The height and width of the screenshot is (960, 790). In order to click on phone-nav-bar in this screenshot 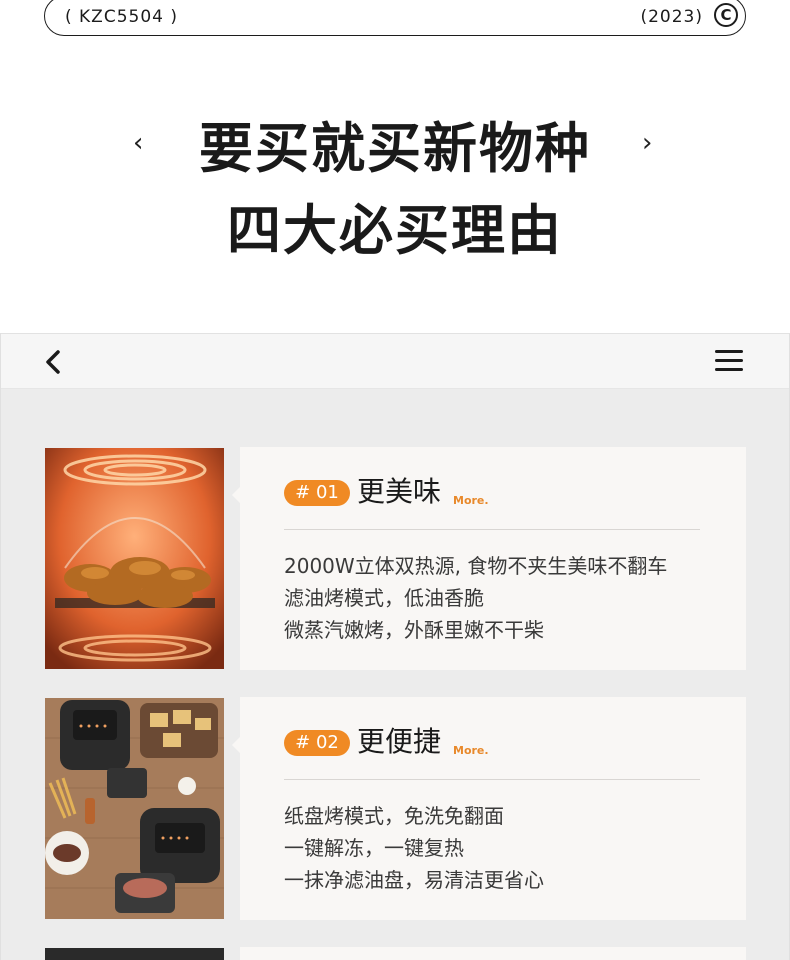, I will do `click(395, 361)`.